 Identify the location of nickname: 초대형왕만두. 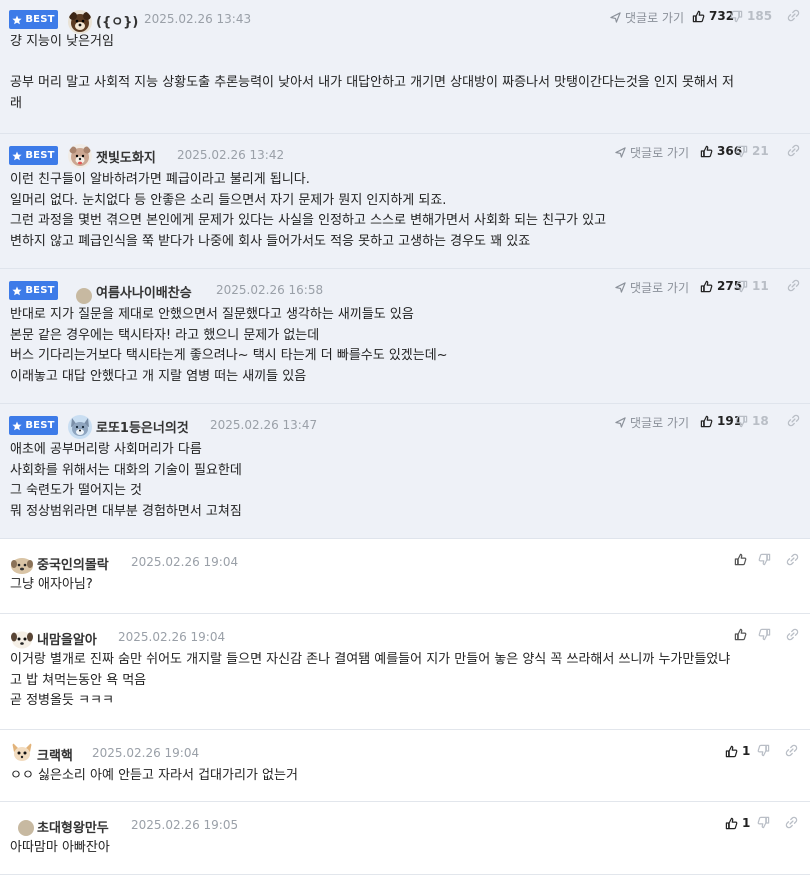
(73, 826).